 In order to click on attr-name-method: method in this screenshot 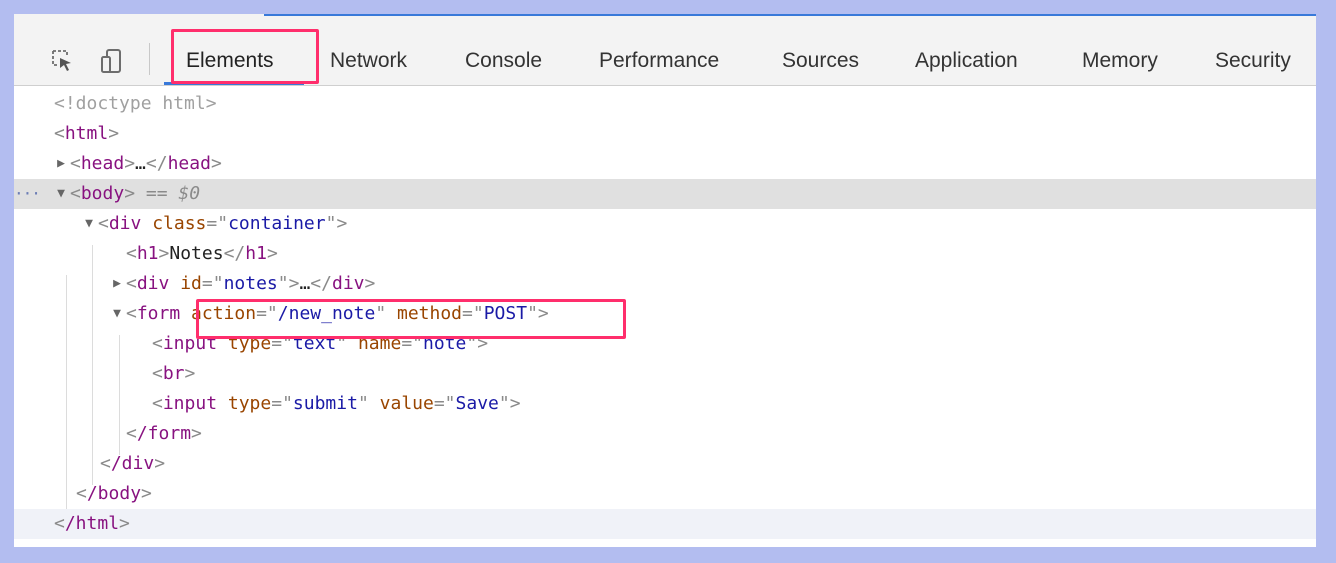, I will do `click(430, 313)`.